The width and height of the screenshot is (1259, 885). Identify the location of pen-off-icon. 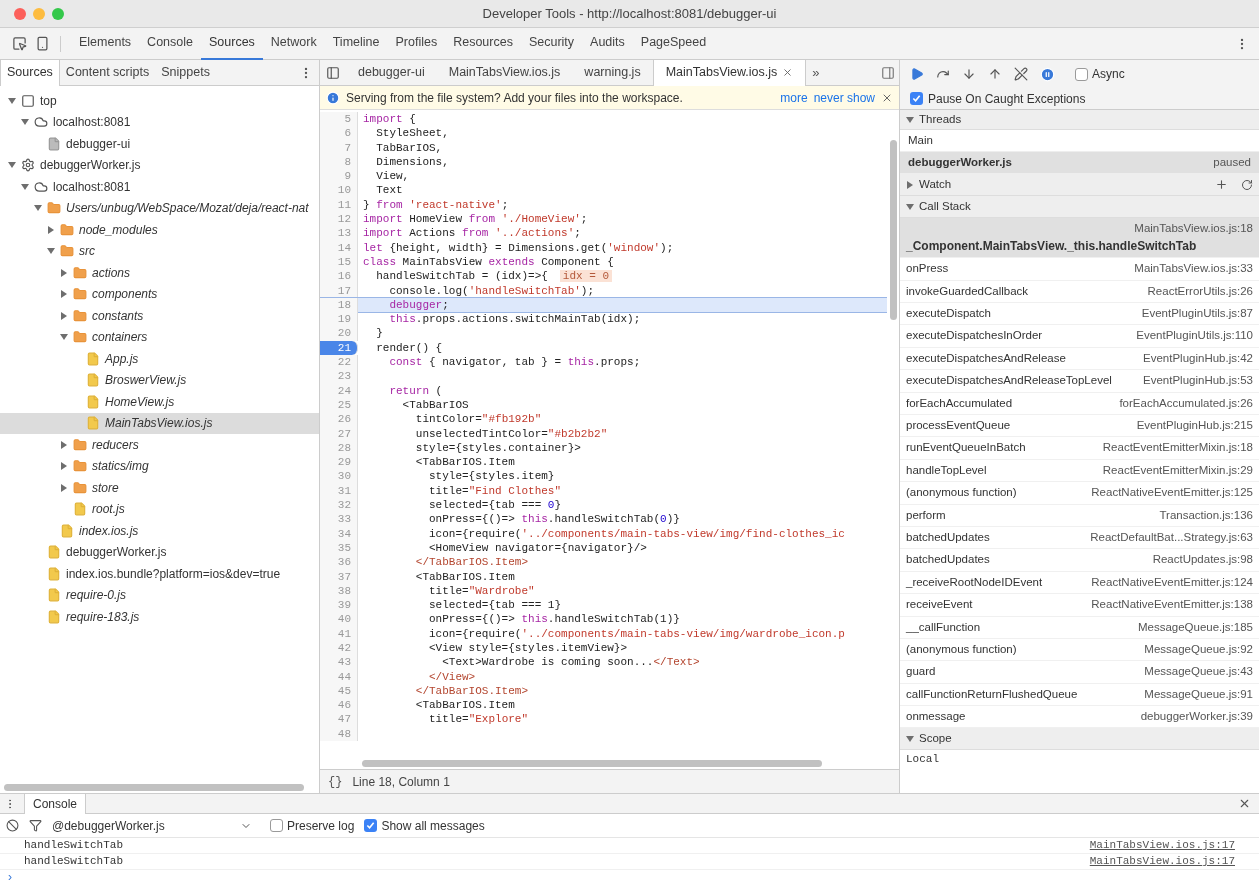
(1021, 74).